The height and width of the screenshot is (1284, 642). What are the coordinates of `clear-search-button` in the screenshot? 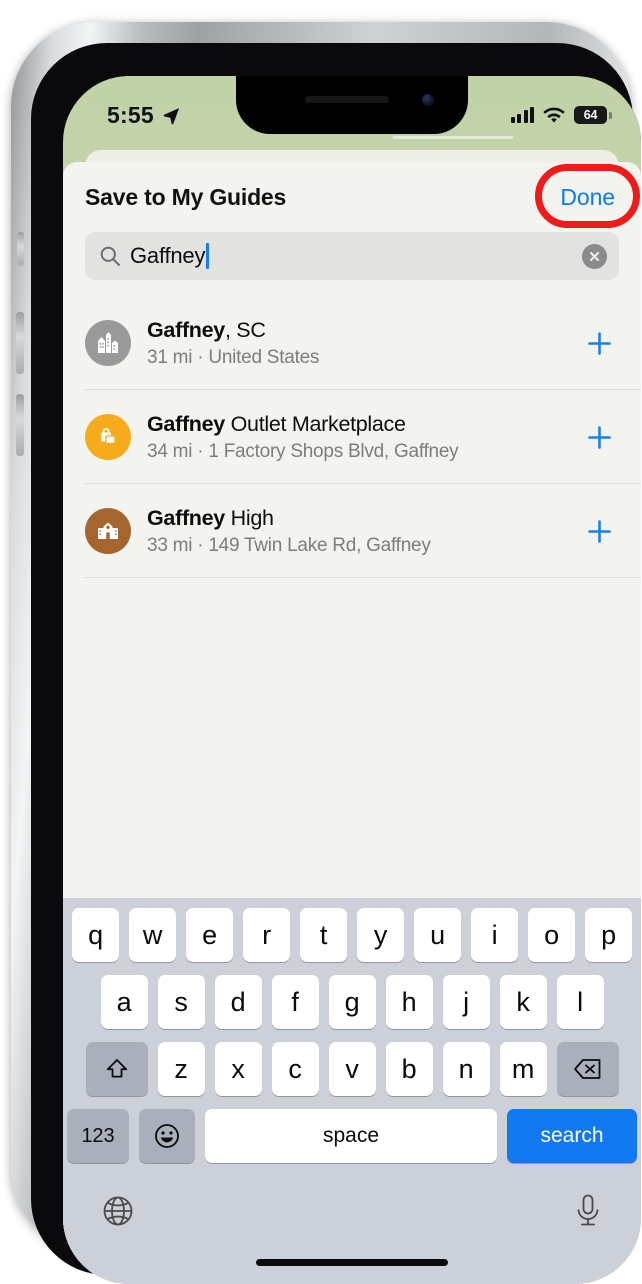 It's located at (594, 256).